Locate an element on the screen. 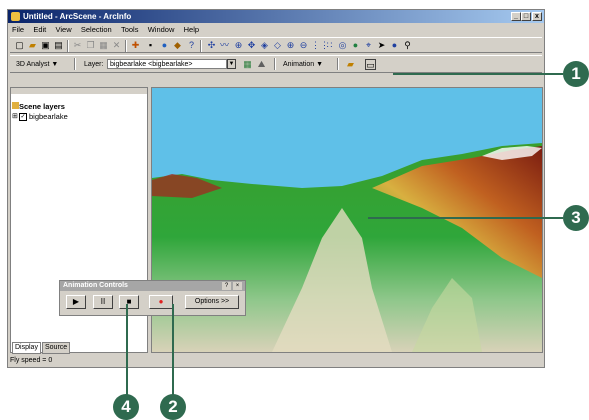  animation-dropdown: Animation ▼ is located at coordinates (303, 64).